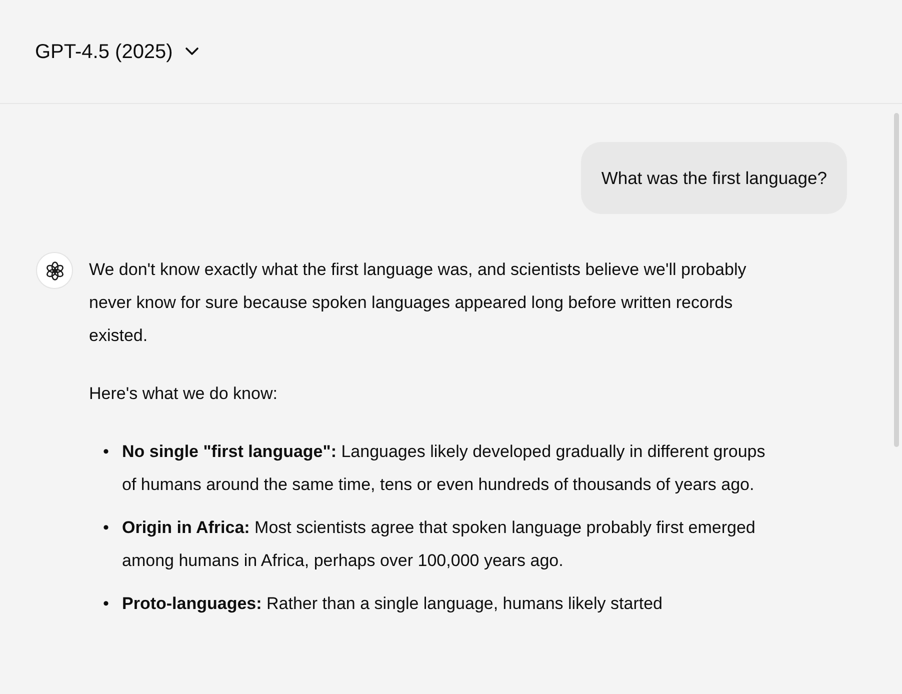 This screenshot has width=902, height=694. I want to click on user-message: What was the first language?, so click(714, 178).